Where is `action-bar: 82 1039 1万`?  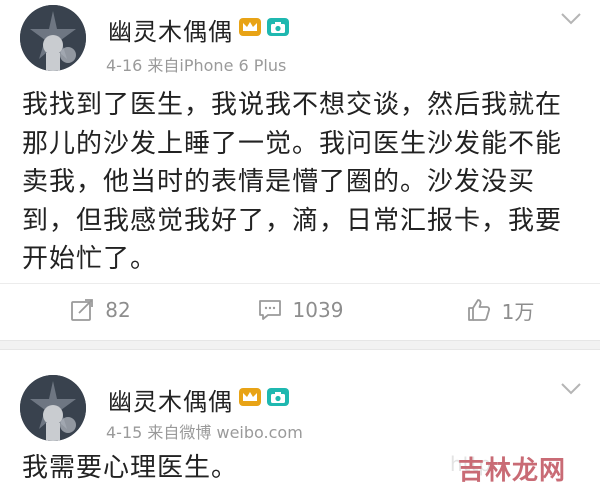 action-bar: 82 1039 1万 is located at coordinates (300, 310).